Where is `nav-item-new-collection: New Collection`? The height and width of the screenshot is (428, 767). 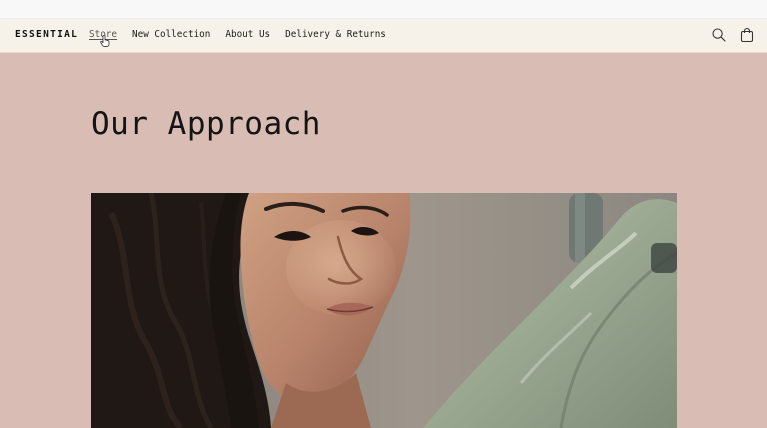 nav-item-new-collection: New Collection is located at coordinates (171, 35).